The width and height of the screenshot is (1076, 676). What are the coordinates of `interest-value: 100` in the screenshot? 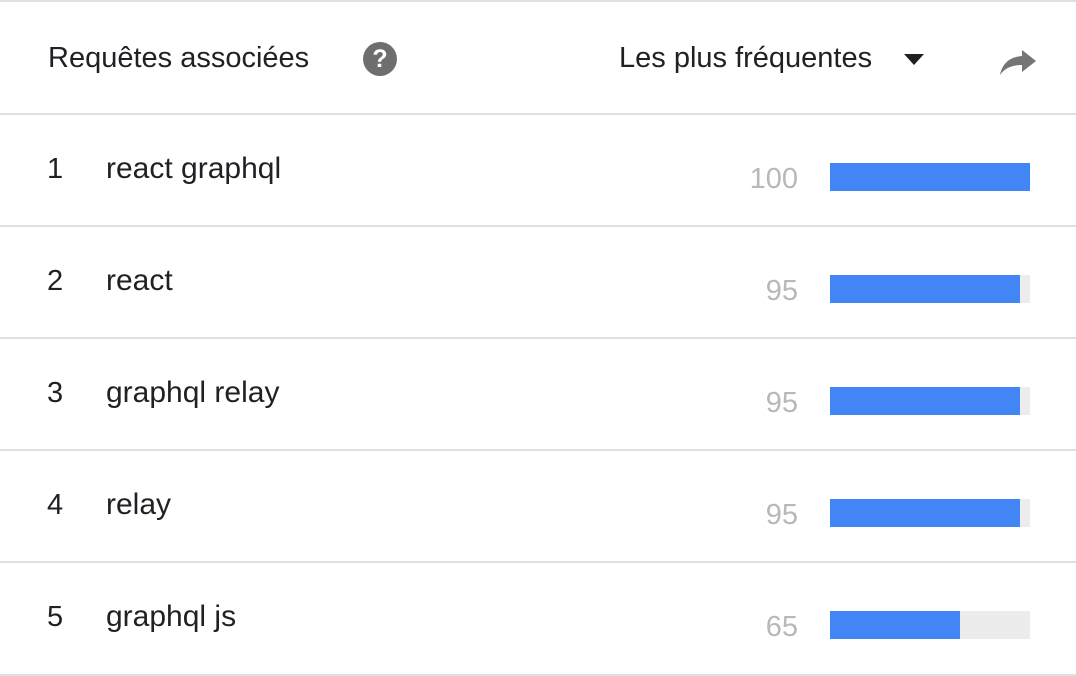 It's located at (773, 179).